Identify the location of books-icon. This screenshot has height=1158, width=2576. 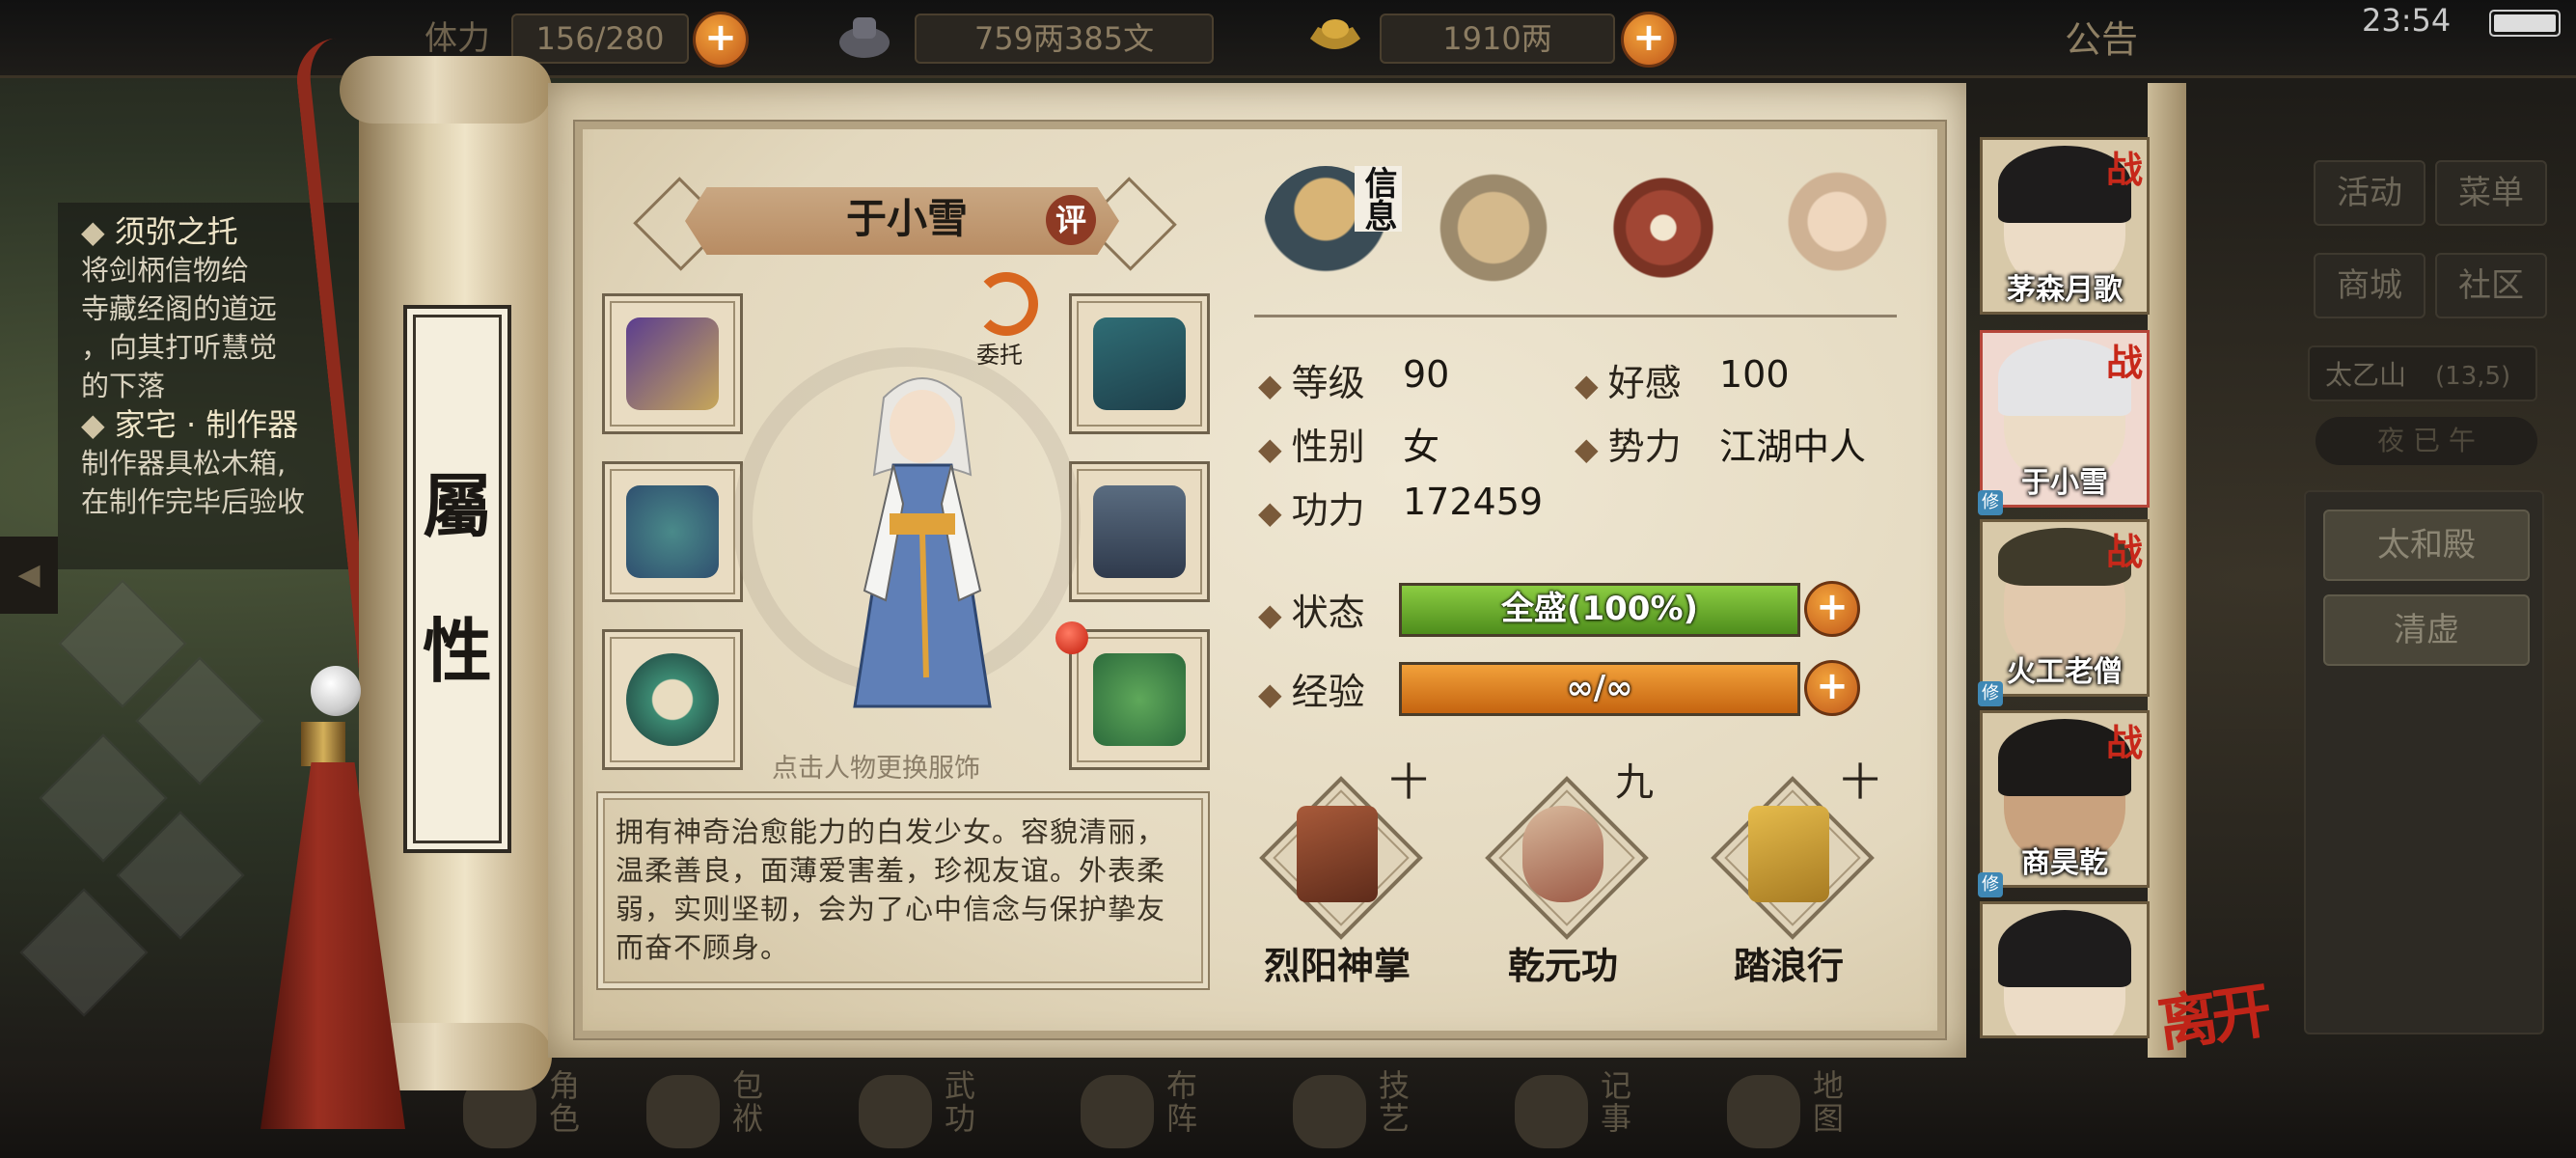
(895, 1111).